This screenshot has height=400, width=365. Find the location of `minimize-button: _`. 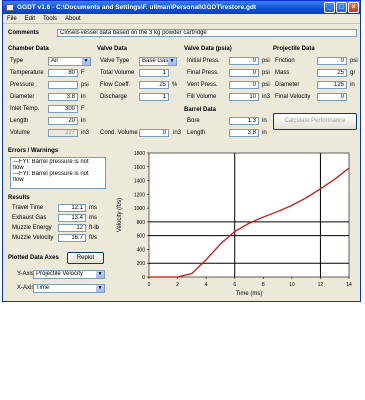

minimize-button: _ is located at coordinates (329, 7).